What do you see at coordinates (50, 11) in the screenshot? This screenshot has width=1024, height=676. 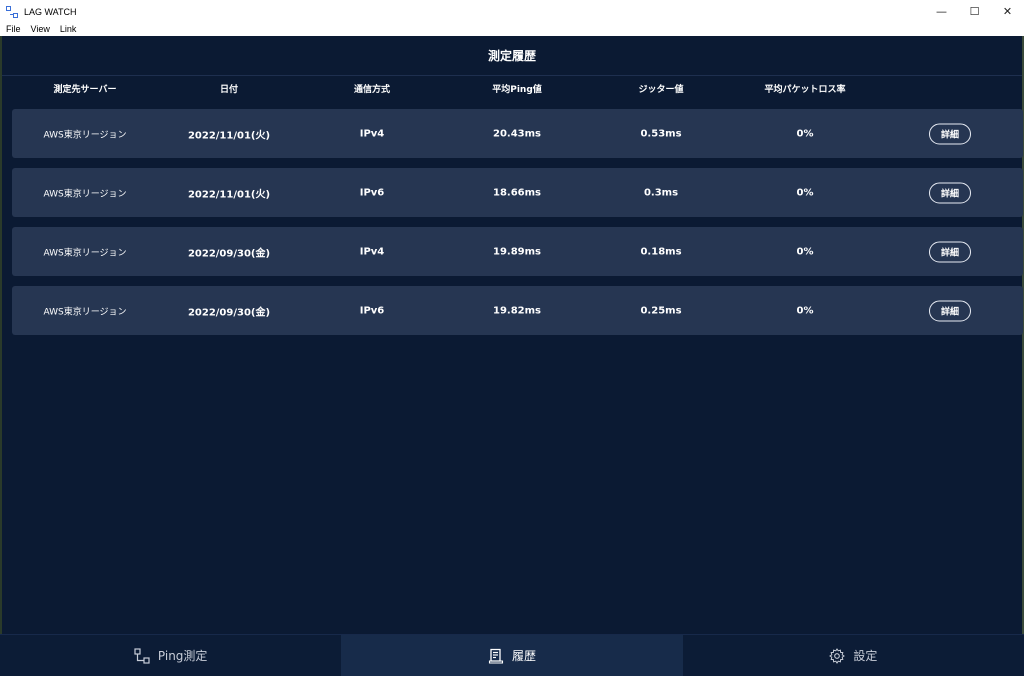 I see `window-title: LAG WATCH` at bounding box center [50, 11].